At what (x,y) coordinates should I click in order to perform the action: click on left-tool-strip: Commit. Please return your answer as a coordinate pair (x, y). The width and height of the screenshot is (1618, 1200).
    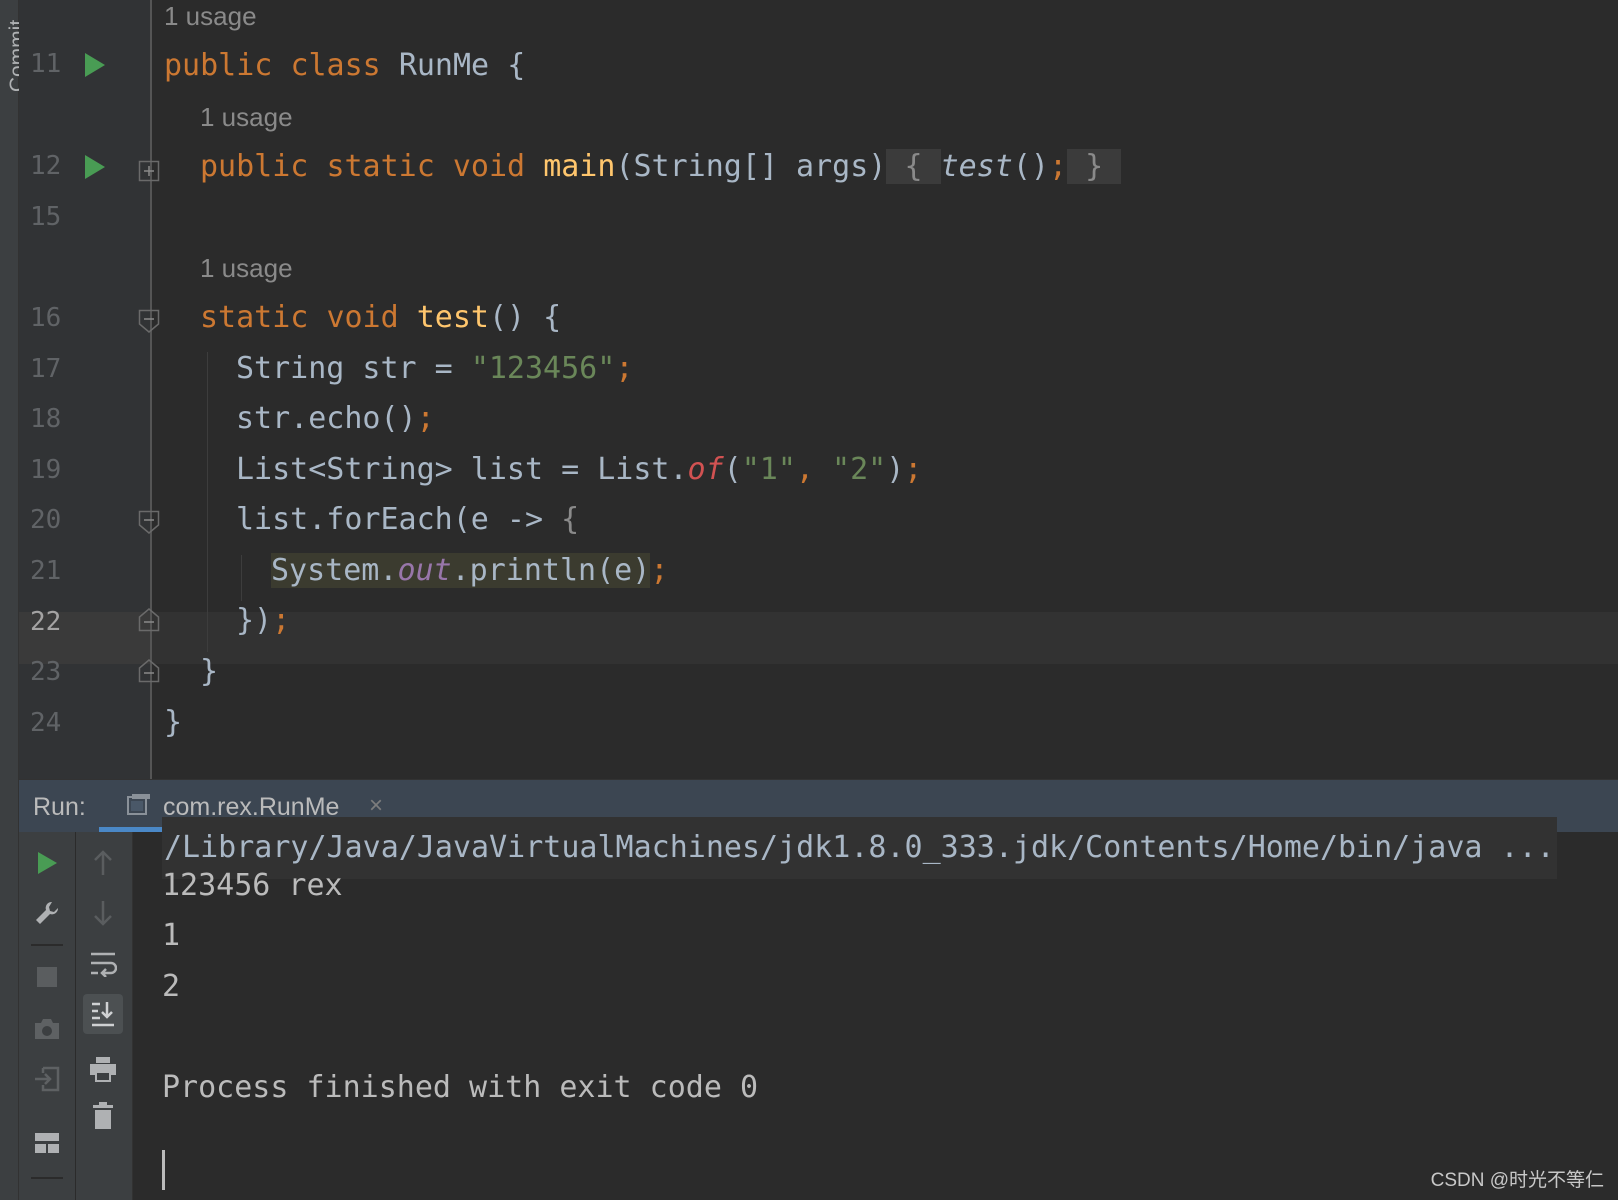
    Looking at the image, I should click on (14, 600).